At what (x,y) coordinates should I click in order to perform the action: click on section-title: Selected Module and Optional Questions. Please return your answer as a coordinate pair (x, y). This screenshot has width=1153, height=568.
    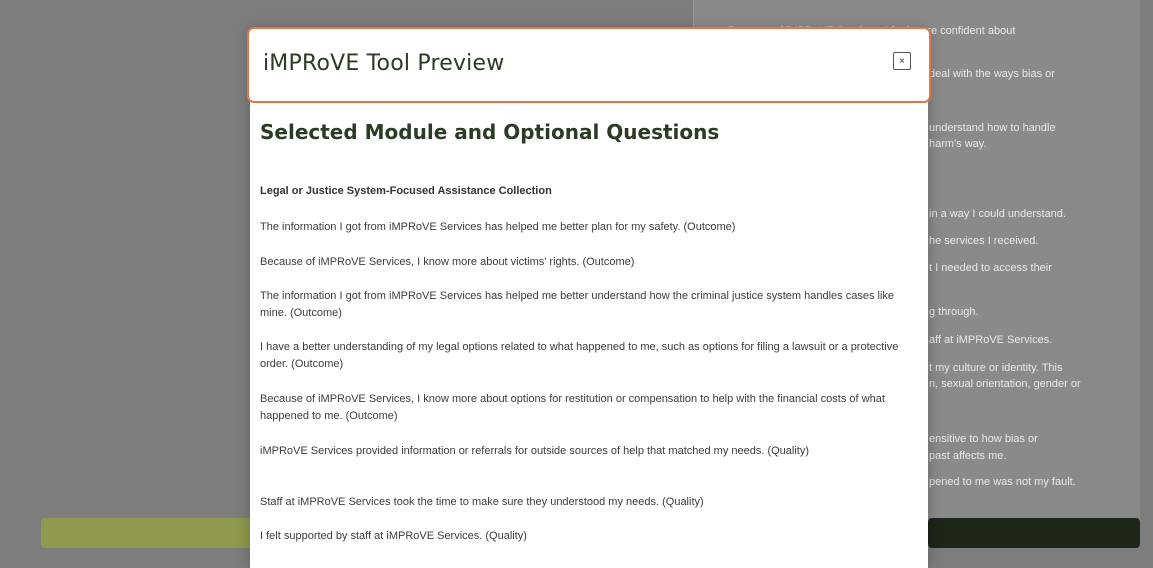
    Looking at the image, I should click on (490, 132).